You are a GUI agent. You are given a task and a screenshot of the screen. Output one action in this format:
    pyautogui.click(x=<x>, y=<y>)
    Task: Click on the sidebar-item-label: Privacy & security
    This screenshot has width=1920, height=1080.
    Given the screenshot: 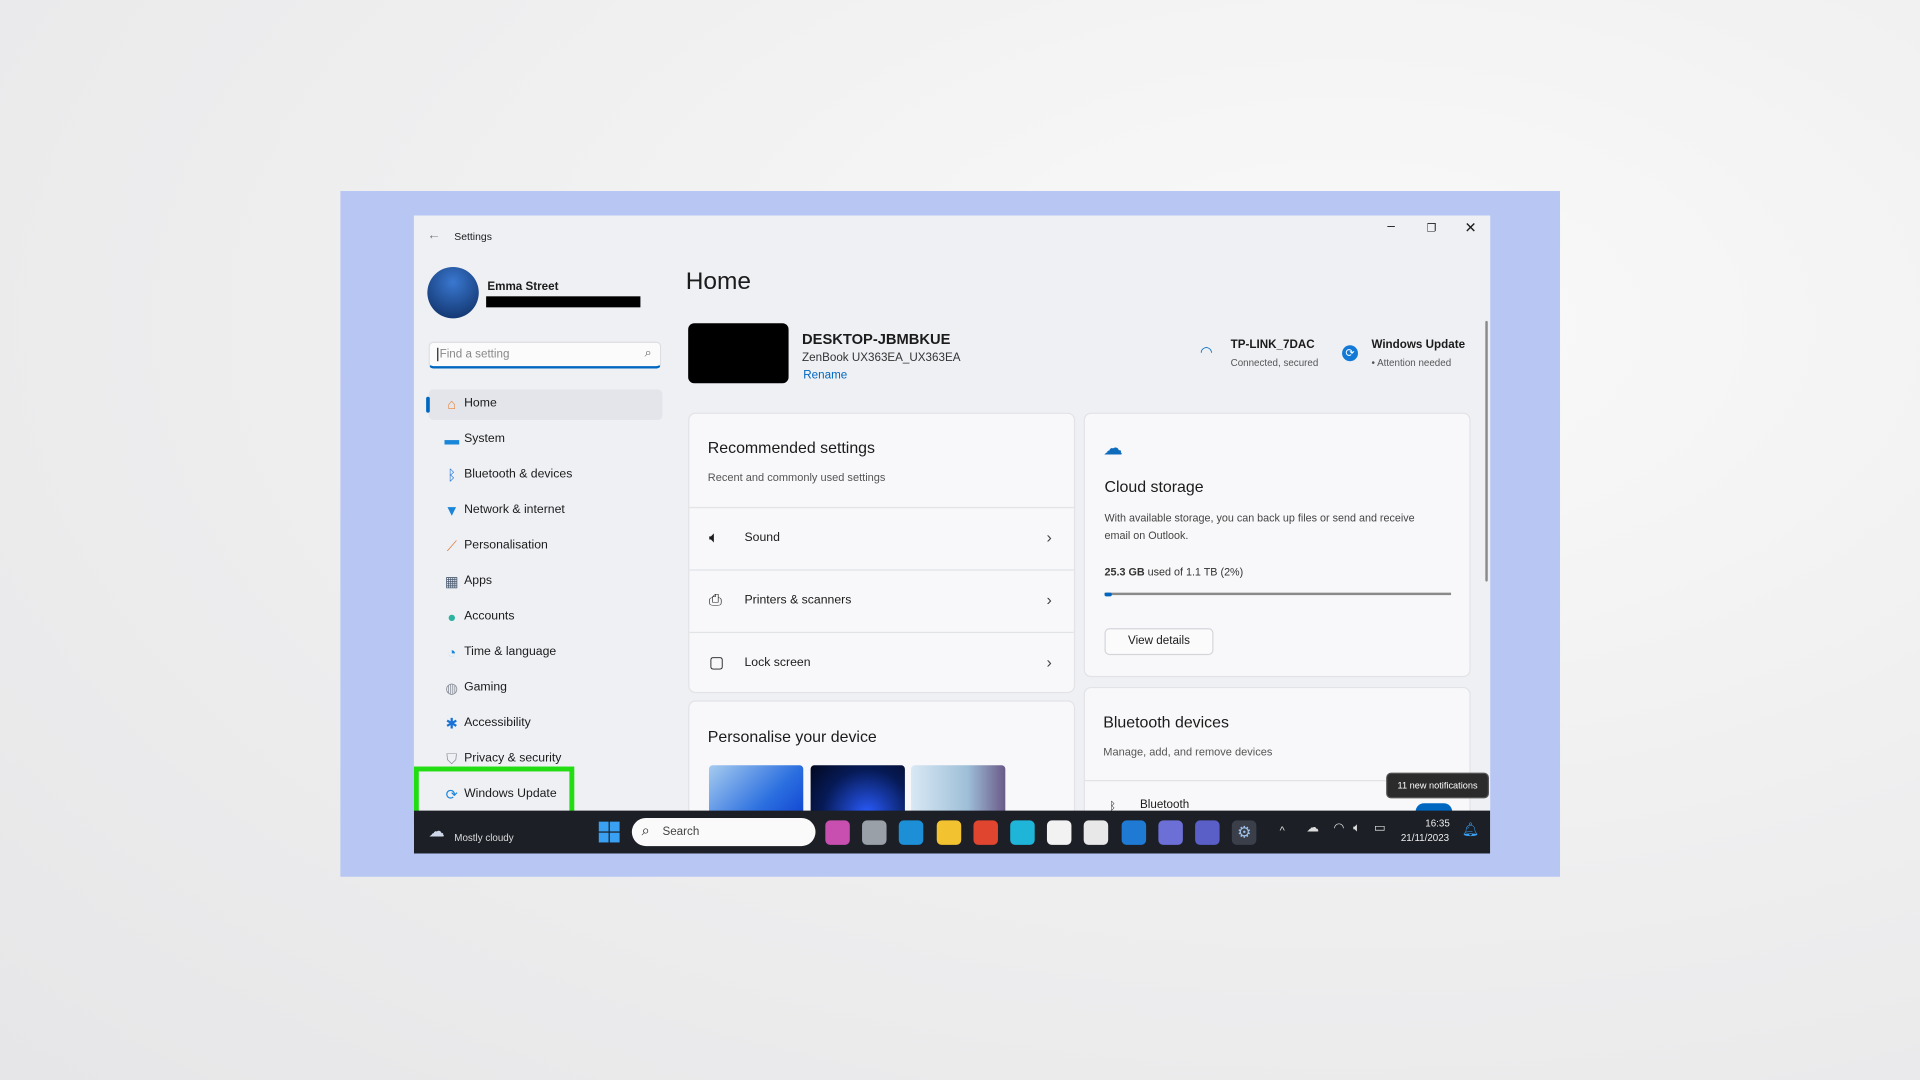 What is the action you would take?
    pyautogui.click(x=513, y=758)
    